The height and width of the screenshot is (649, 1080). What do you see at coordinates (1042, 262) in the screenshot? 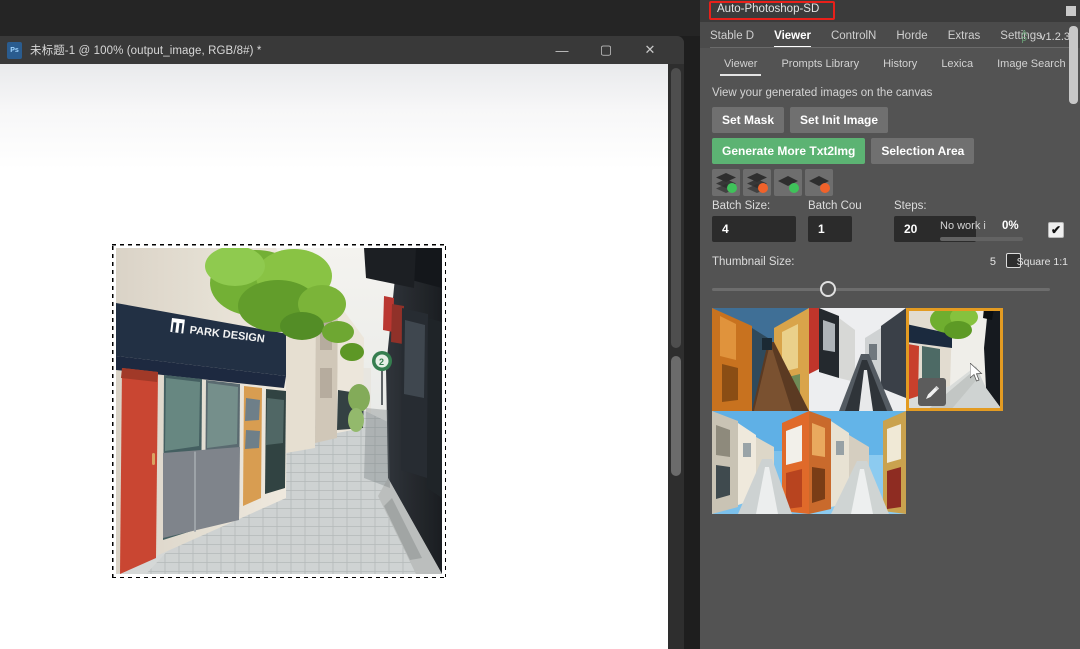
I see `square-ratio-label: Square 1:1` at bounding box center [1042, 262].